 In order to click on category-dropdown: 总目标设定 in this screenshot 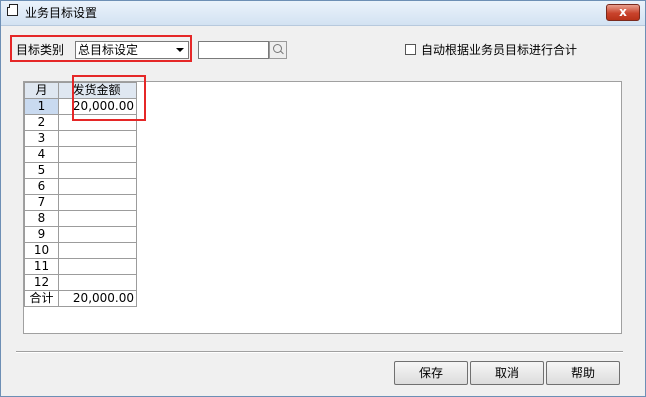, I will do `click(132, 50)`.